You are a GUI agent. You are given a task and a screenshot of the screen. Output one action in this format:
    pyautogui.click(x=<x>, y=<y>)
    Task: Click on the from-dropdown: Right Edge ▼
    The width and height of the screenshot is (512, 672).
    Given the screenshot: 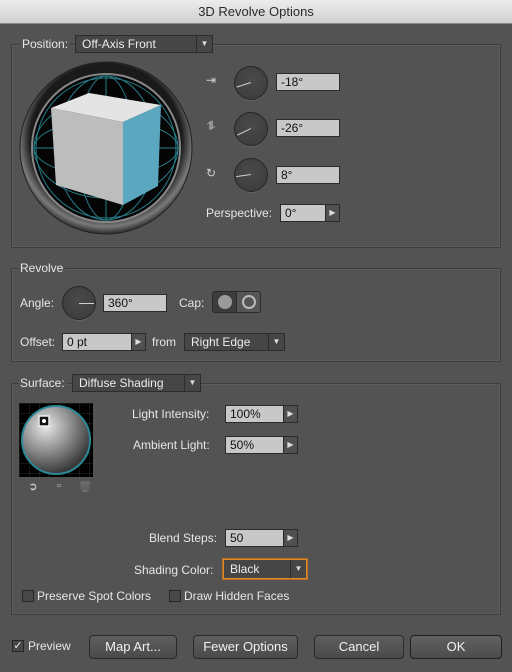 What is the action you would take?
    pyautogui.click(x=234, y=342)
    